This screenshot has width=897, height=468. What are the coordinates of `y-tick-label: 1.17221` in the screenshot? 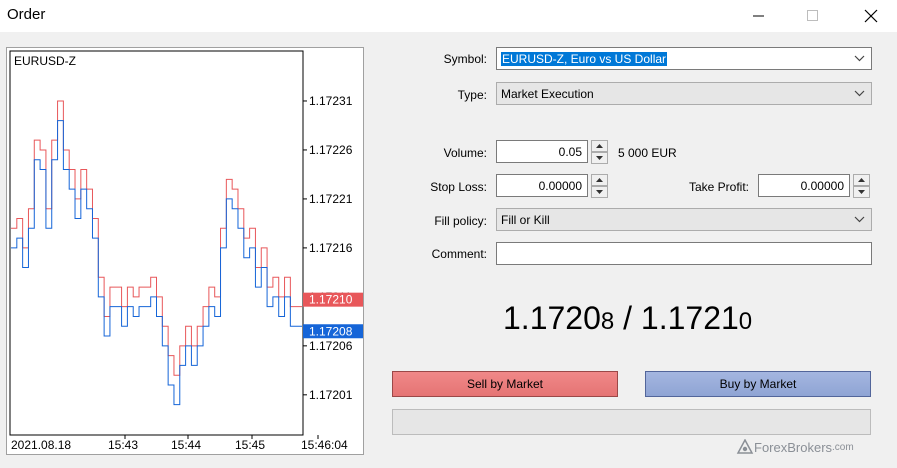 It's located at (331, 199).